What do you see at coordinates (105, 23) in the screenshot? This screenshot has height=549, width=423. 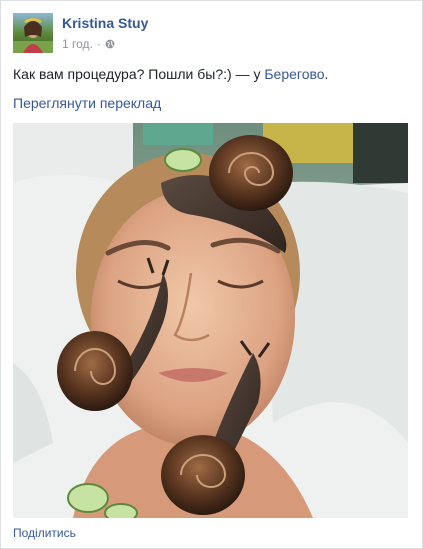 I see `author-name: Kristina Stuy` at bounding box center [105, 23].